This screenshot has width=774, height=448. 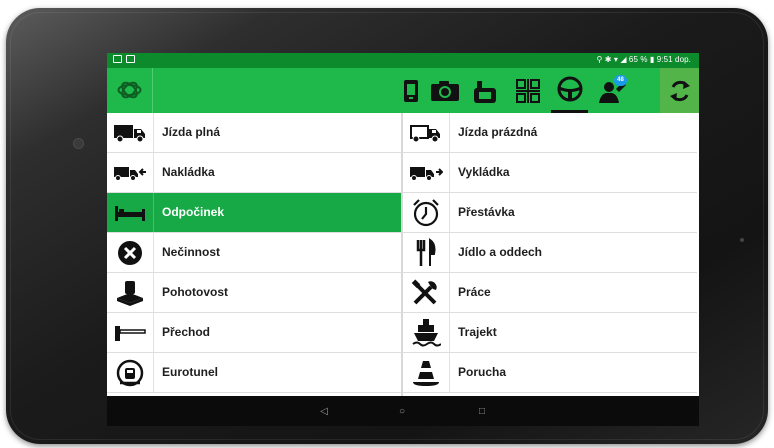 I want to click on message-person-icon, so click(x=612, y=92).